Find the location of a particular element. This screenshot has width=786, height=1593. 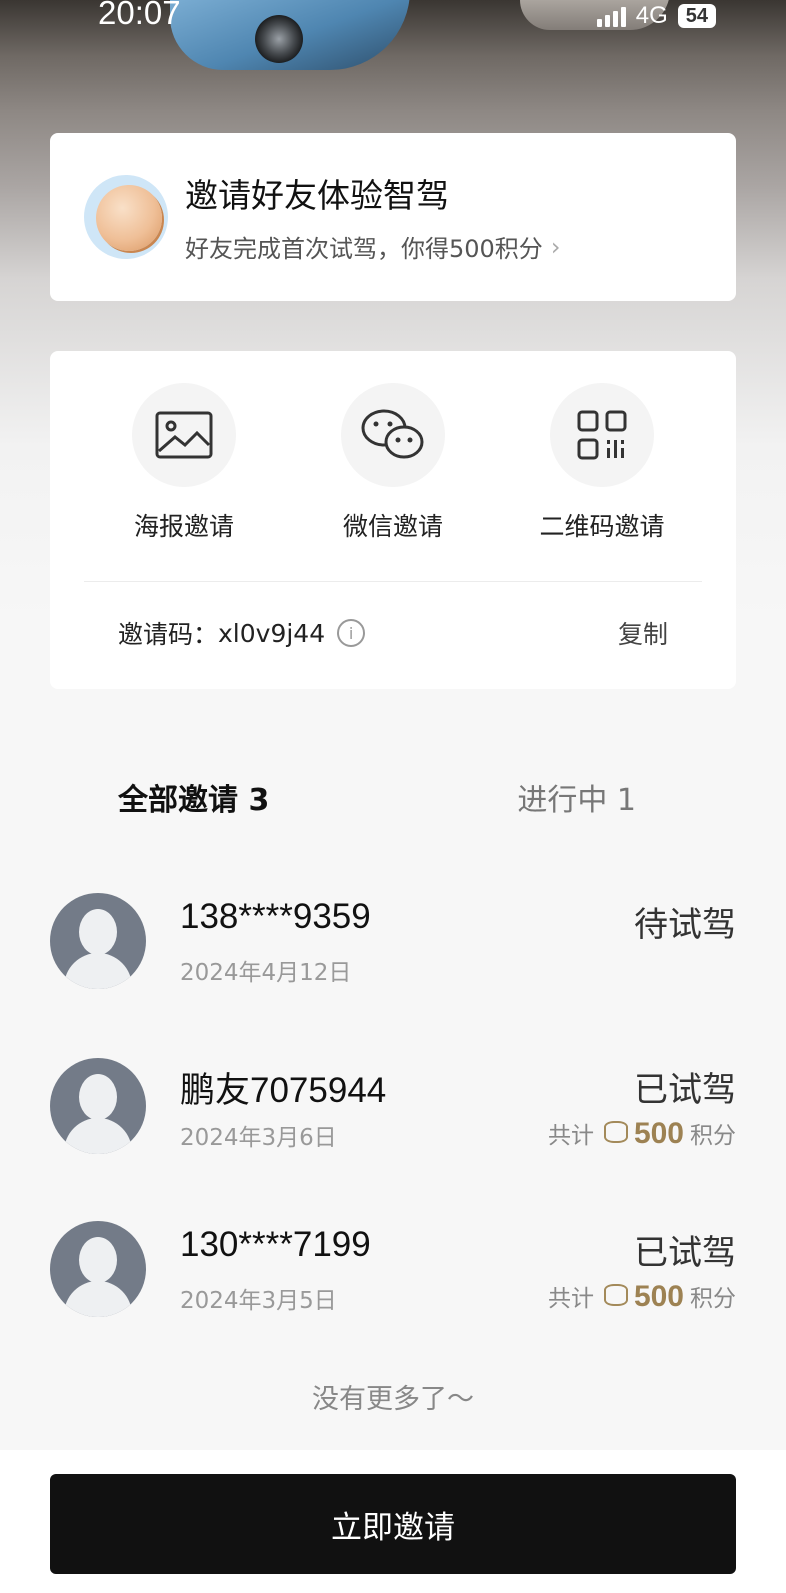

signal-icon is located at coordinates (611, 16).